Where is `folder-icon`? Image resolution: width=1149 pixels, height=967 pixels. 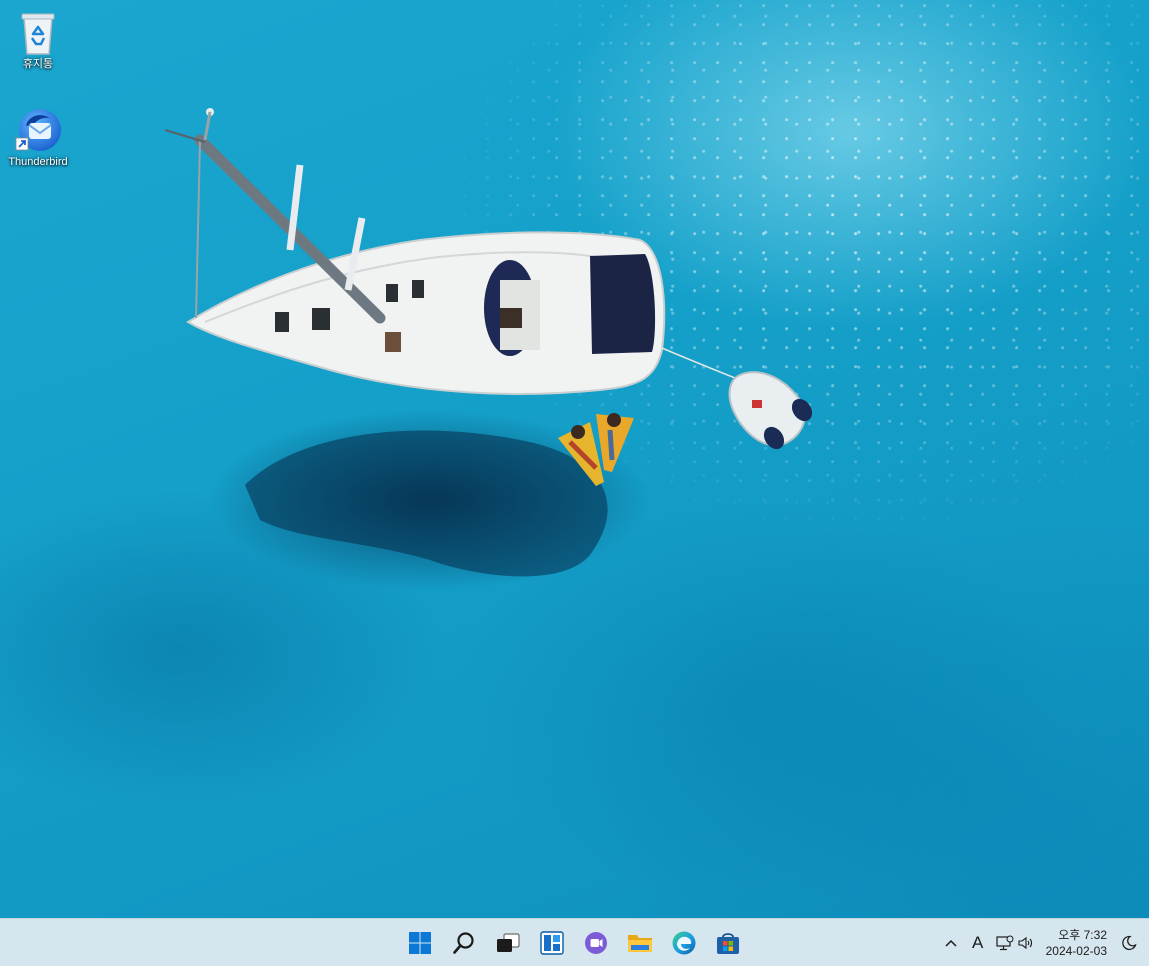 folder-icon is located at coordinates (640, 943).